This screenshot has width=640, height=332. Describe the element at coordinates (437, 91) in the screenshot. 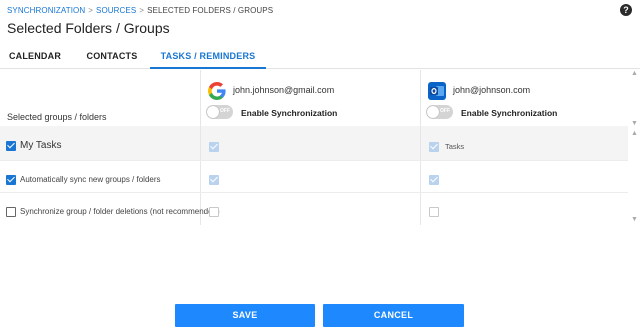

I see `outlook-icon` at that location.